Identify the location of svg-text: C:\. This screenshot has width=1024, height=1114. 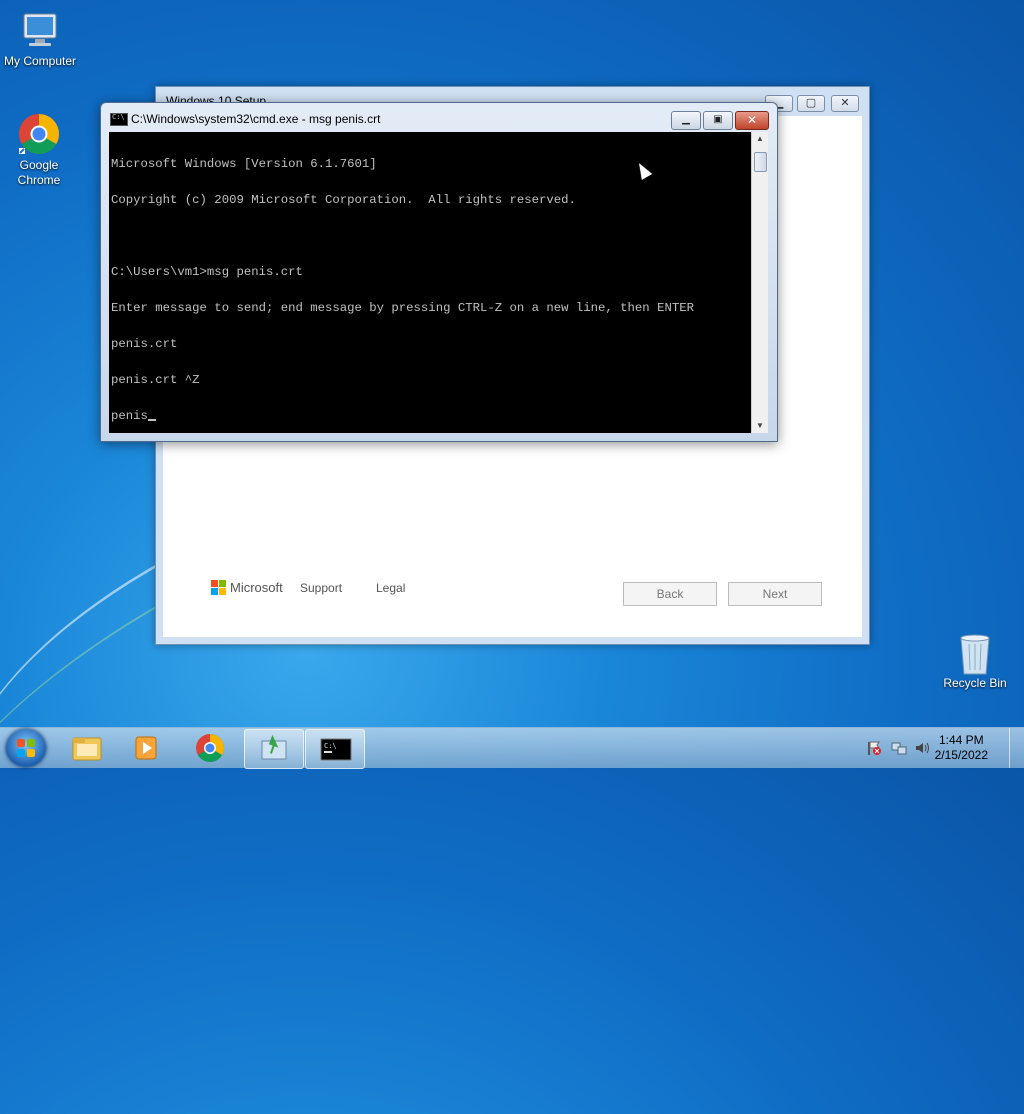
(330, 746).